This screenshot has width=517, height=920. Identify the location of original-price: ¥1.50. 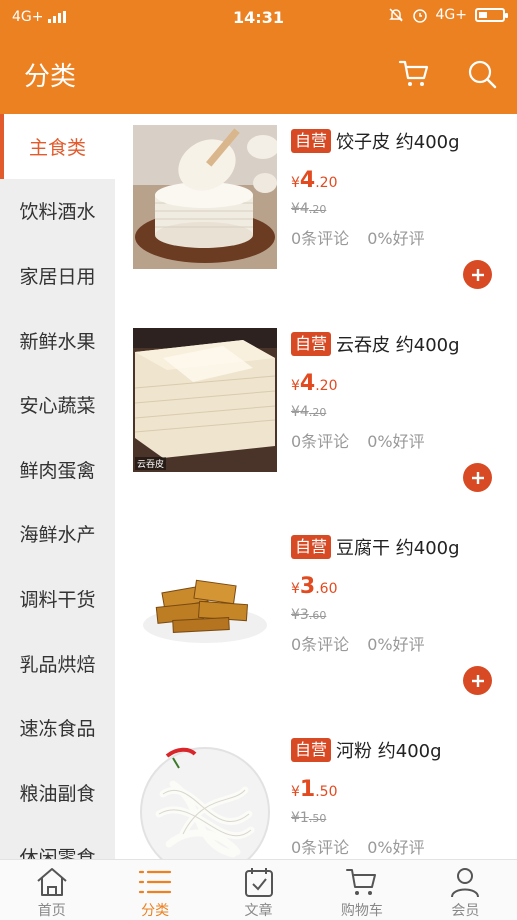
(401, 818).